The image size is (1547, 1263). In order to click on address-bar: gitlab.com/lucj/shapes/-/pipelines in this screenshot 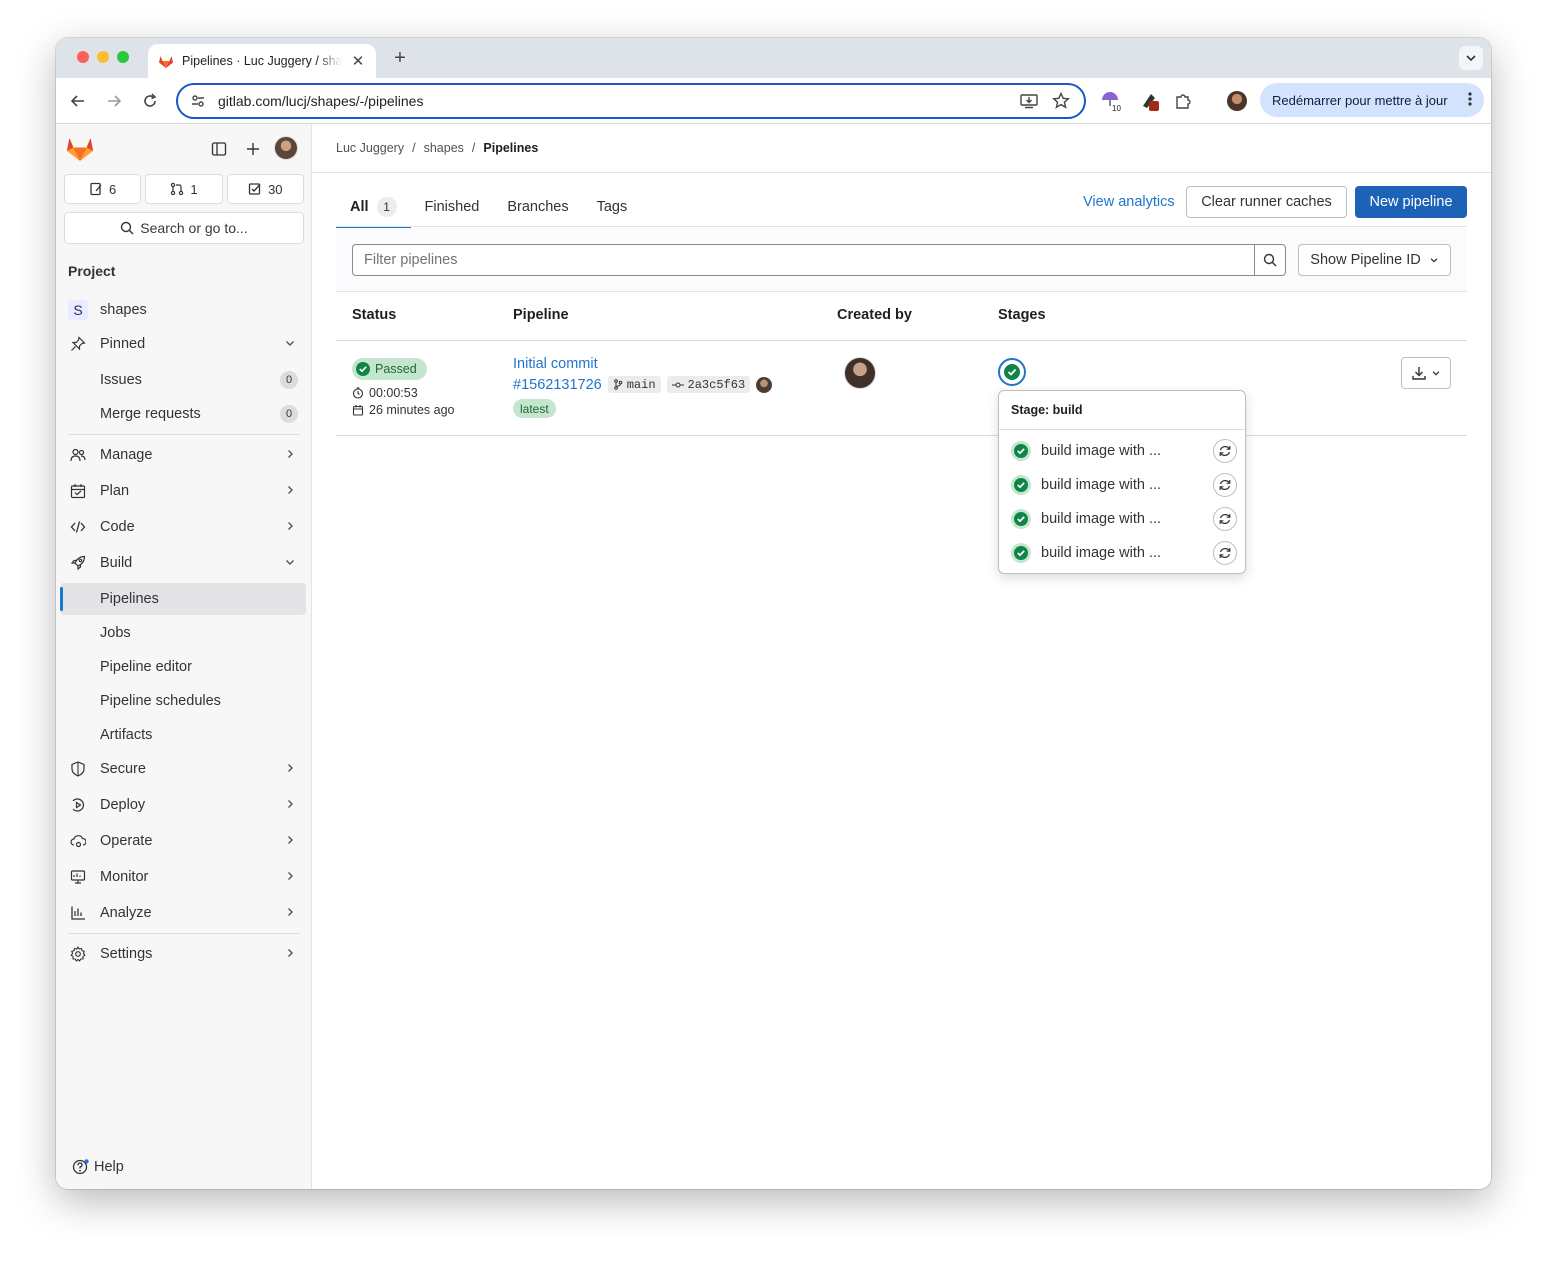, I will do `click(631, 101)`.